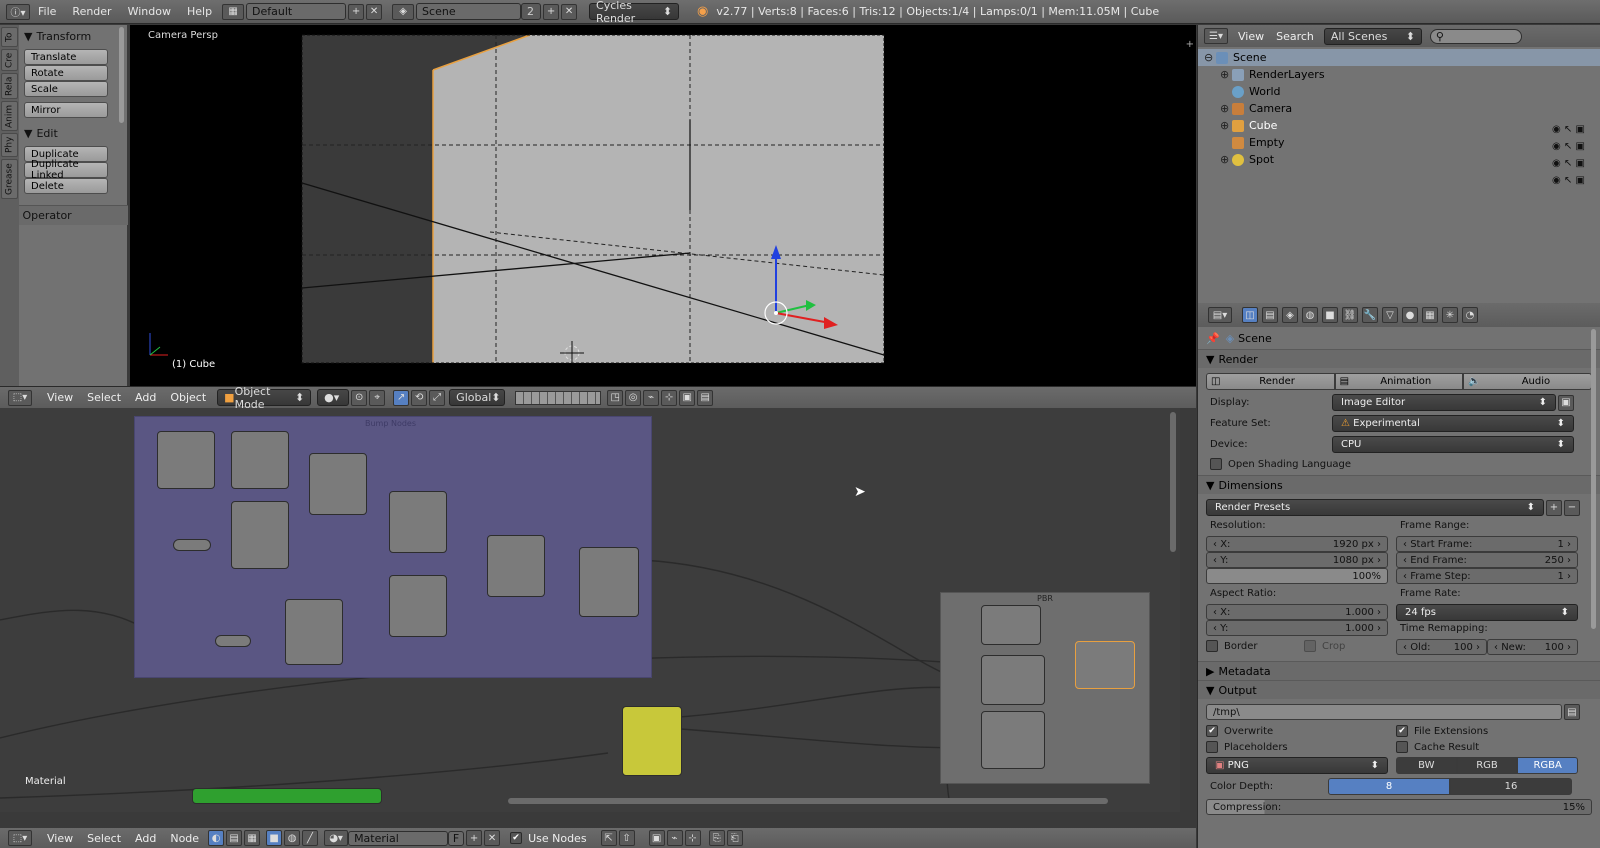  What do you see at coordinates (1487, 560) in the screenshot?
I see `end-frame-field: ‹ End Frame: 250 ›` at bounding box center [1487, 560].